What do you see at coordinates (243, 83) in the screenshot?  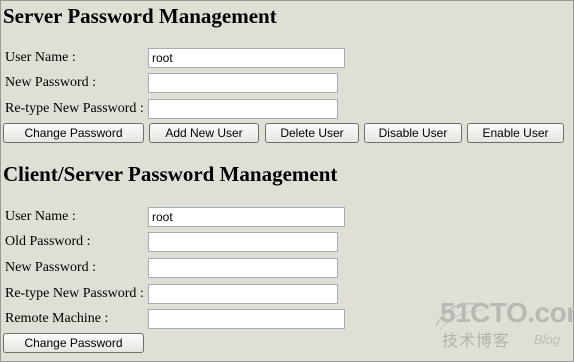 I see `server-new-password-input` at bounding box center [243, 83].